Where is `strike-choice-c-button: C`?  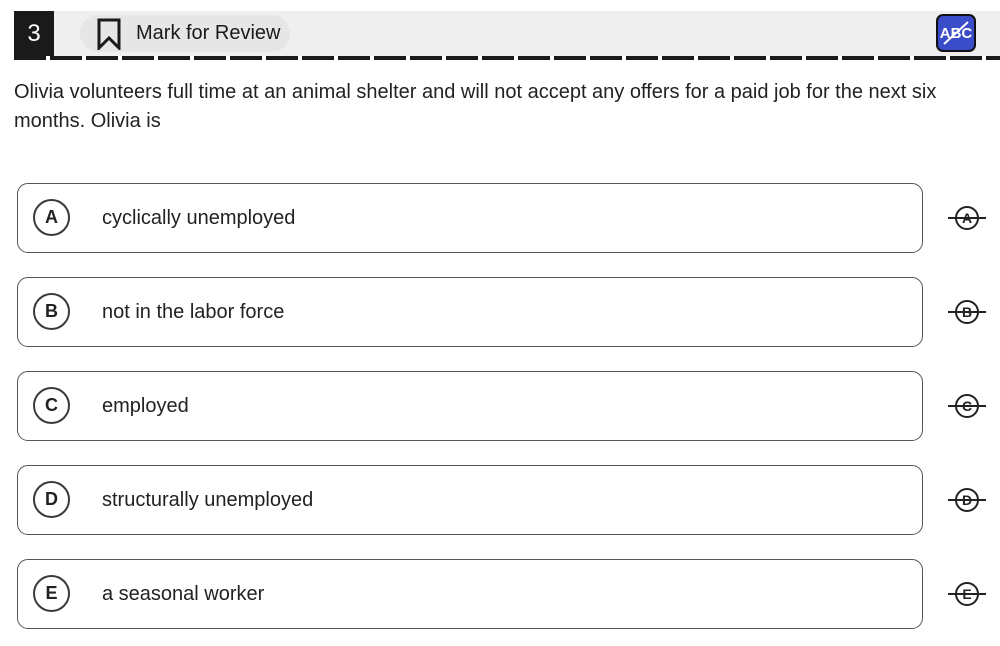
strike-choice-c-button: C is located at coordinates (966, 406).